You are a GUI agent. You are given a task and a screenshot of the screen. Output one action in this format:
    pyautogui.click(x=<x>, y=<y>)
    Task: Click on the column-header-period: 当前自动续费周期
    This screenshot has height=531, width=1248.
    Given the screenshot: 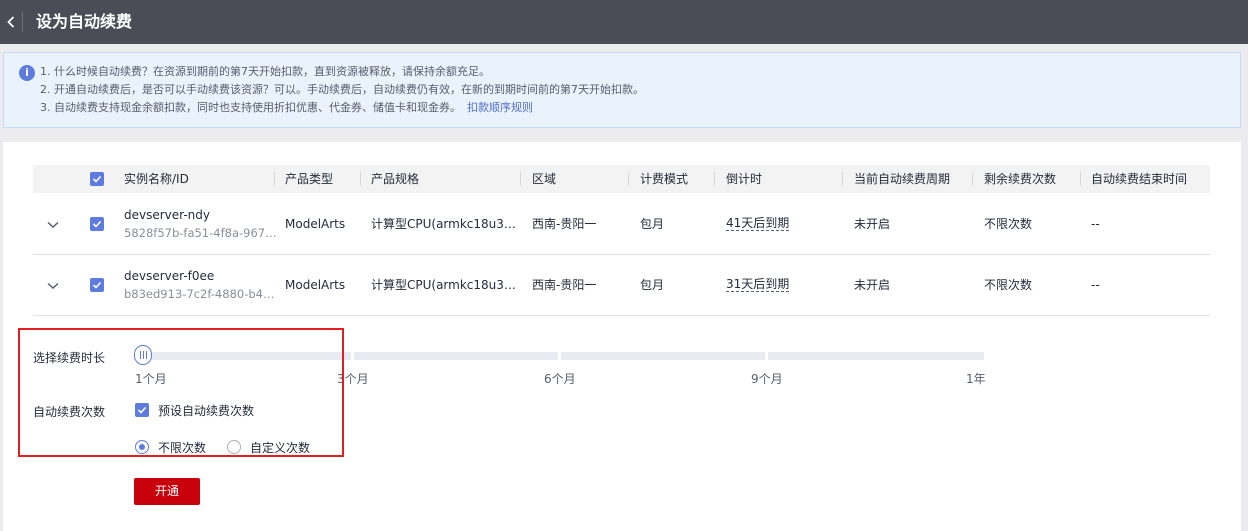 What is the action you would take?
    pyautogui.click(x=902, y=179)
    